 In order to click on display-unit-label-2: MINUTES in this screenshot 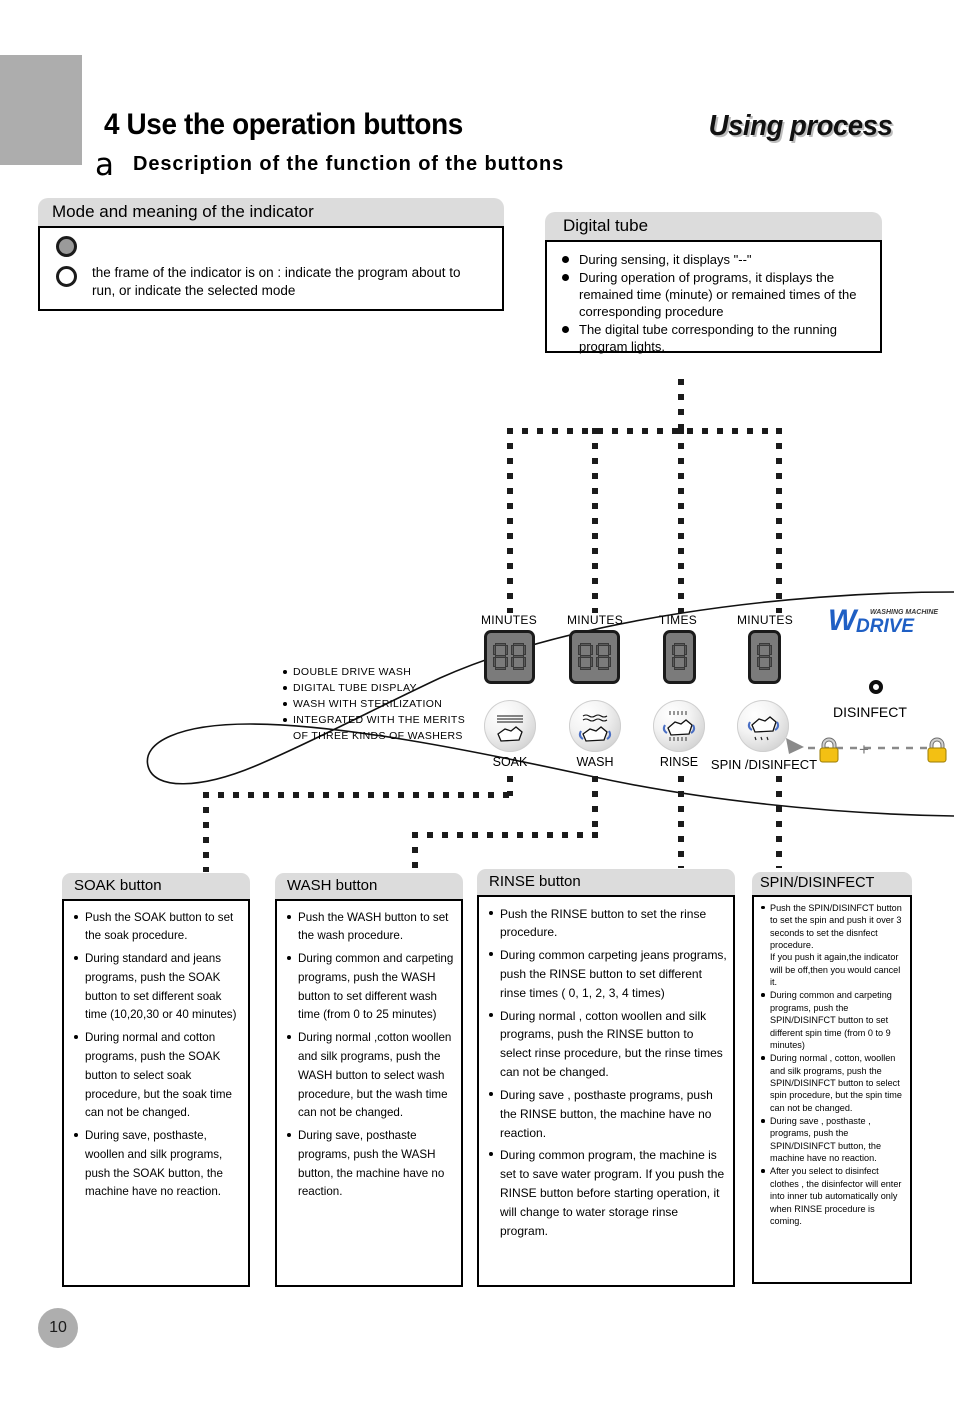, I will do `click(595, 620)`.